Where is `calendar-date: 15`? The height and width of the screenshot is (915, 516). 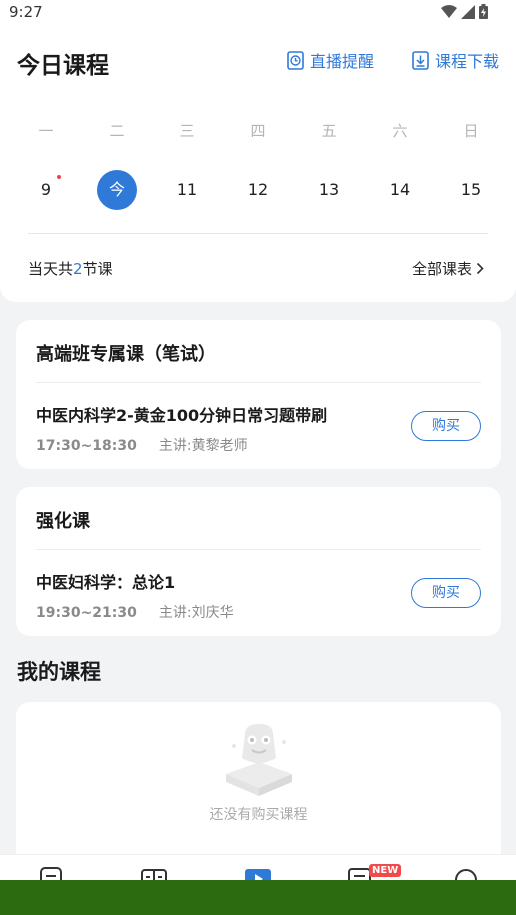
calendar-date: 15 is located at coordinates (471, 190).